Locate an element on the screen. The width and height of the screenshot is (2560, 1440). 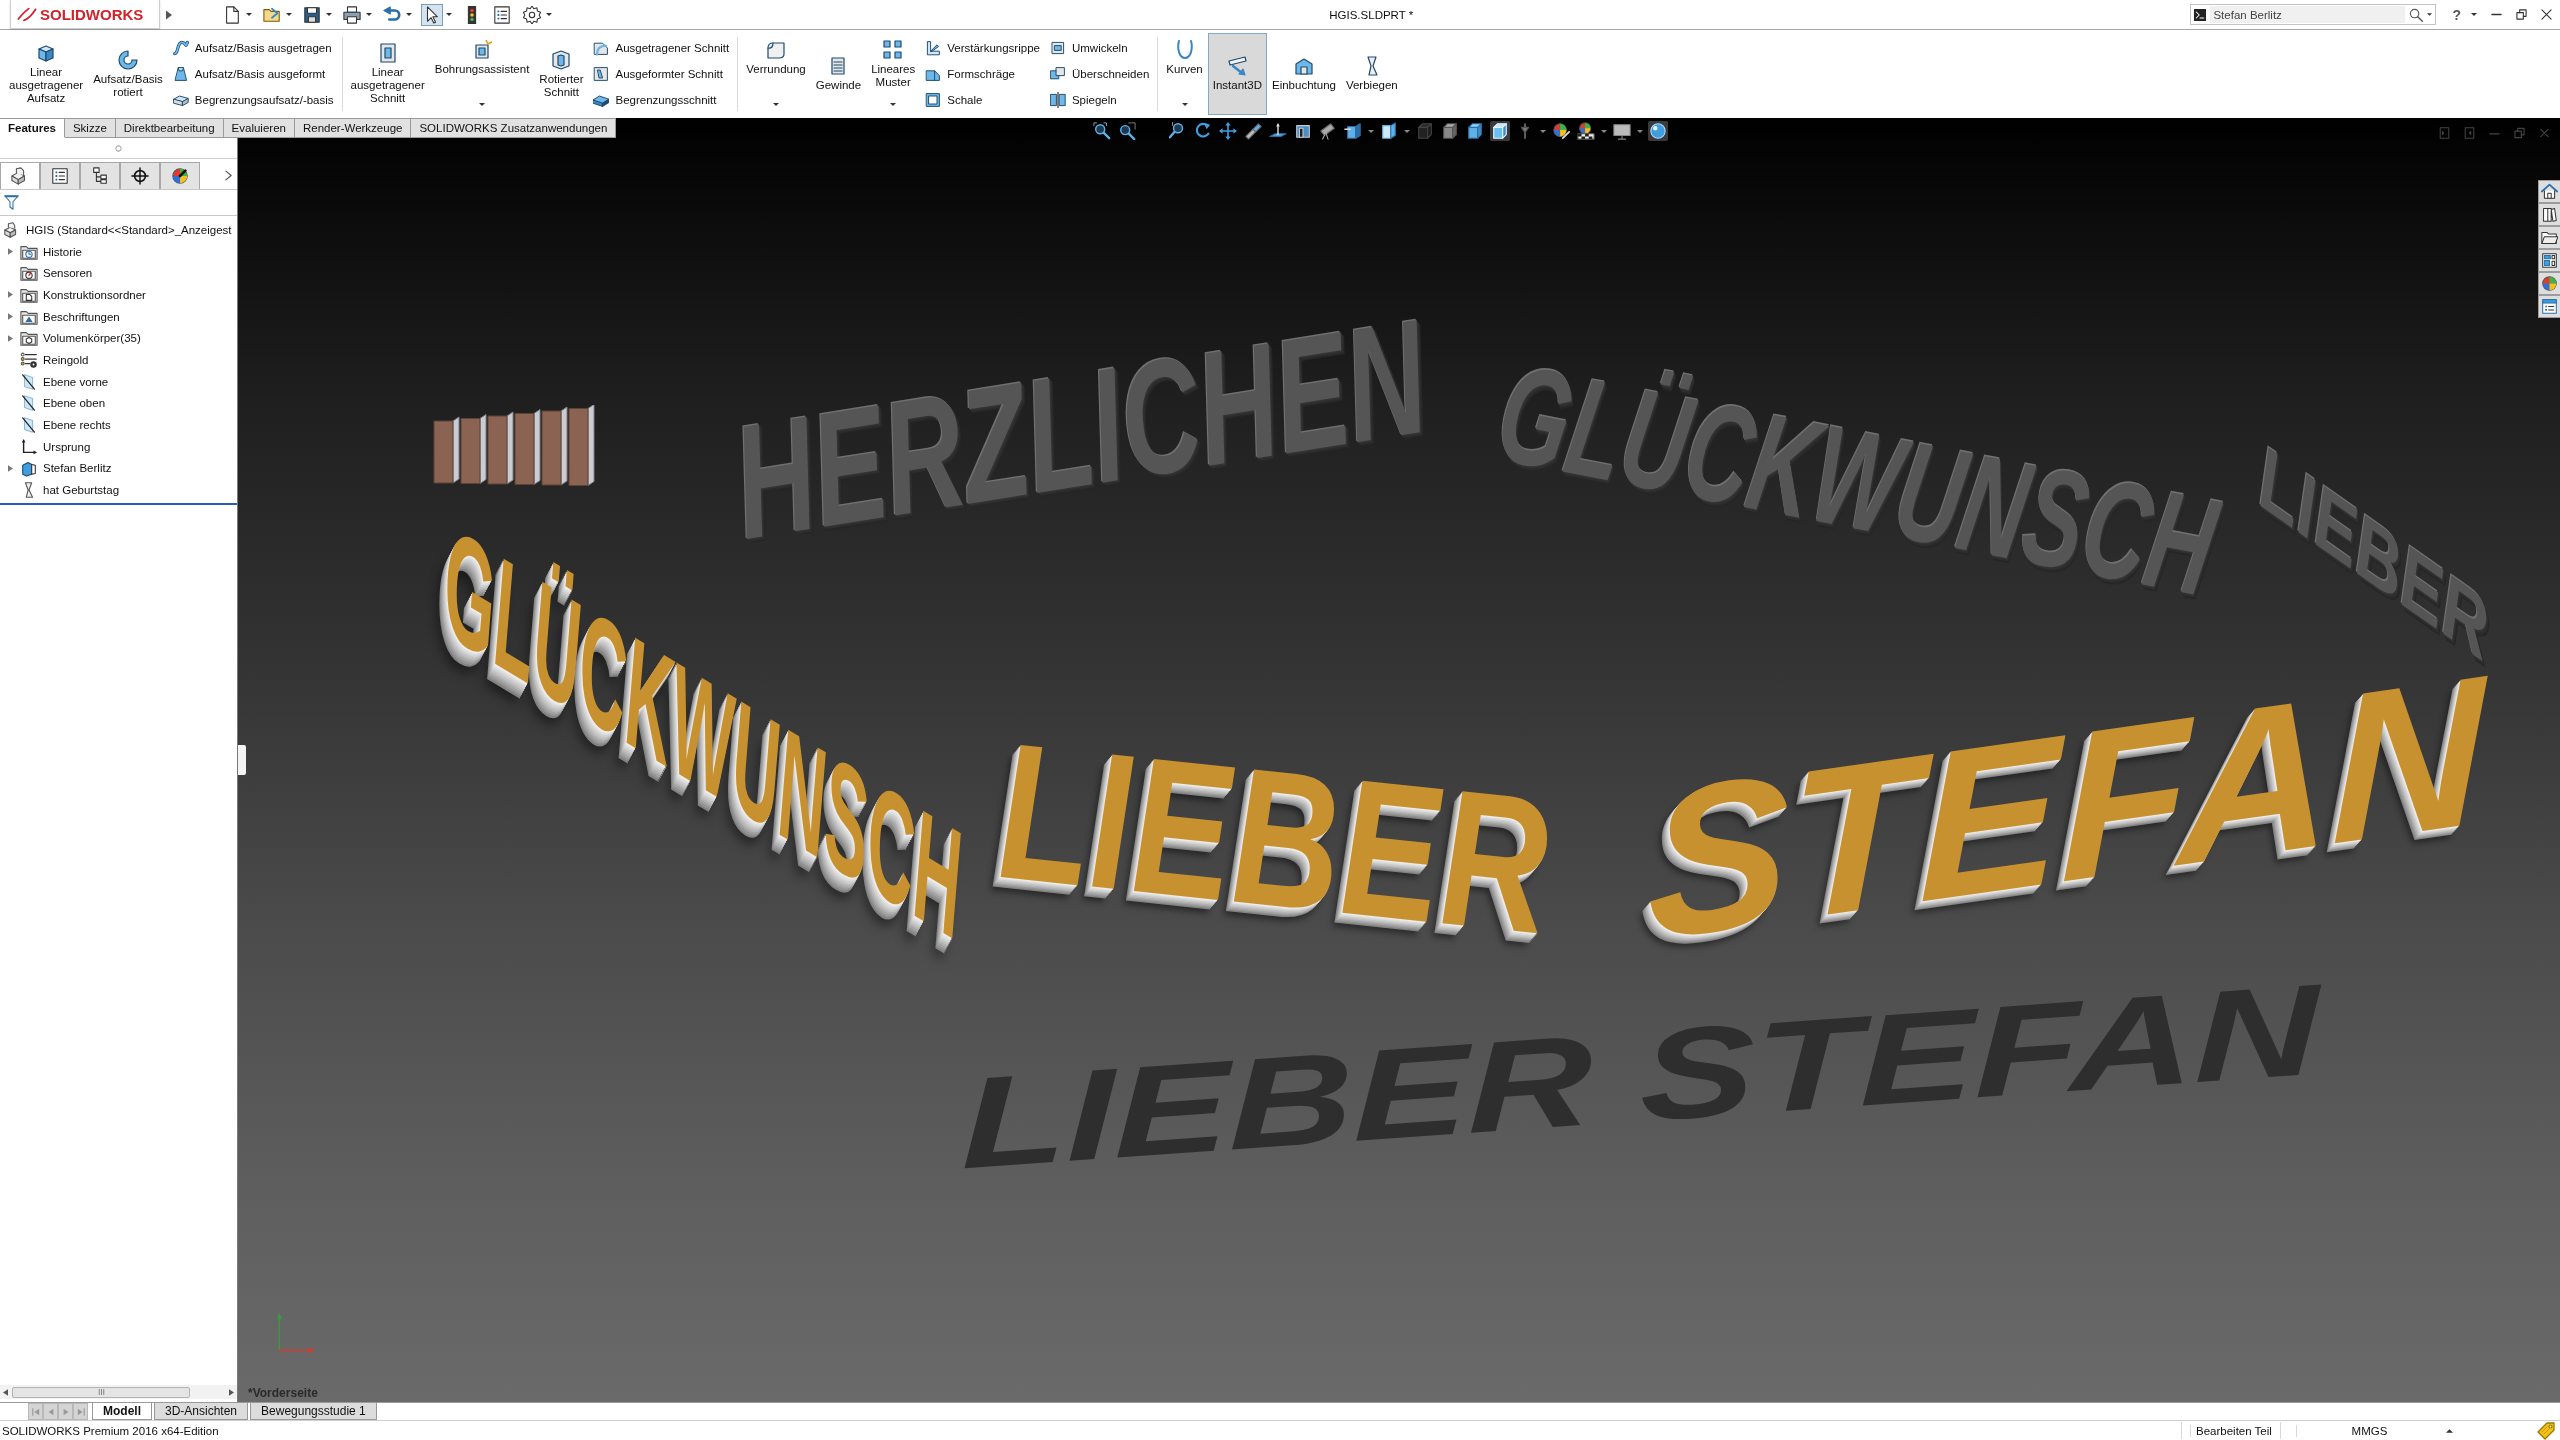
tree-root-item: HGIS (Standard<<Standard>_Anzeigest is located at coordinates (118, 229).